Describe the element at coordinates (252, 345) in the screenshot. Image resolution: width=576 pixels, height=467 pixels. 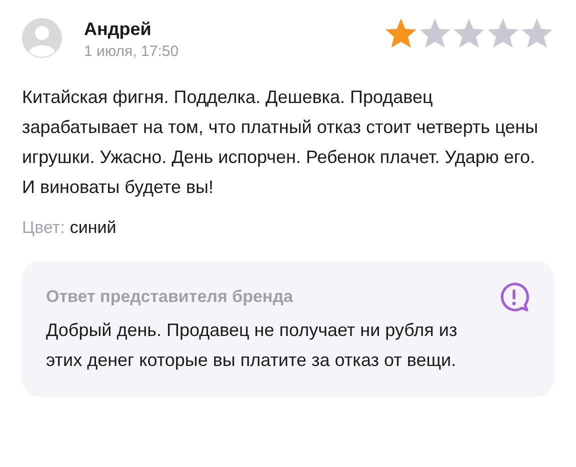
I see `reply-text: Добрый день. Продавец не получает ни рубля из этих денег которые вы платите за отказ от вещи.` at that location.